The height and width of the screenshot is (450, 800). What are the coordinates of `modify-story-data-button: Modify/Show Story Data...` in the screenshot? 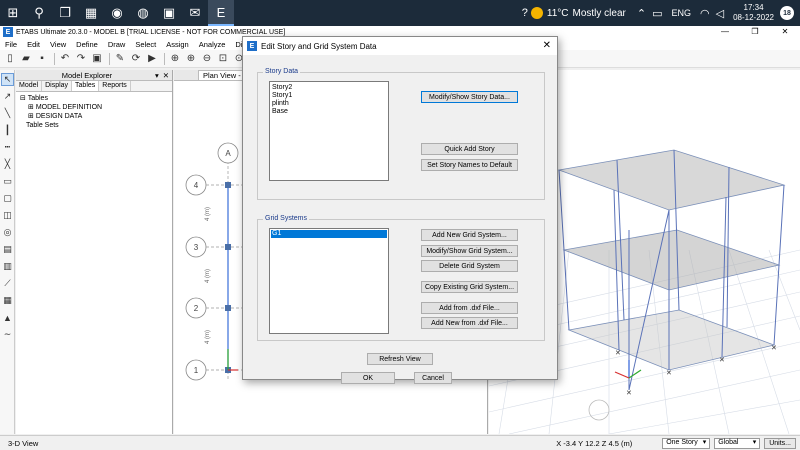 It's located at (469, 97).